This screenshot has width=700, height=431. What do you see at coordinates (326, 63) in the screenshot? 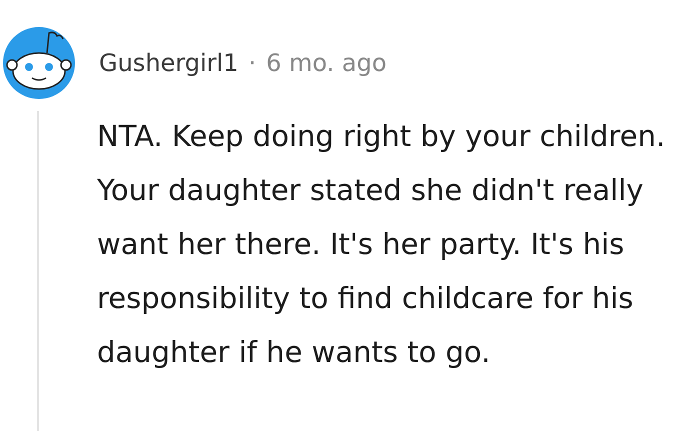
I see `timestamp: 6 mo. ago` at bounding box center [326, 63].